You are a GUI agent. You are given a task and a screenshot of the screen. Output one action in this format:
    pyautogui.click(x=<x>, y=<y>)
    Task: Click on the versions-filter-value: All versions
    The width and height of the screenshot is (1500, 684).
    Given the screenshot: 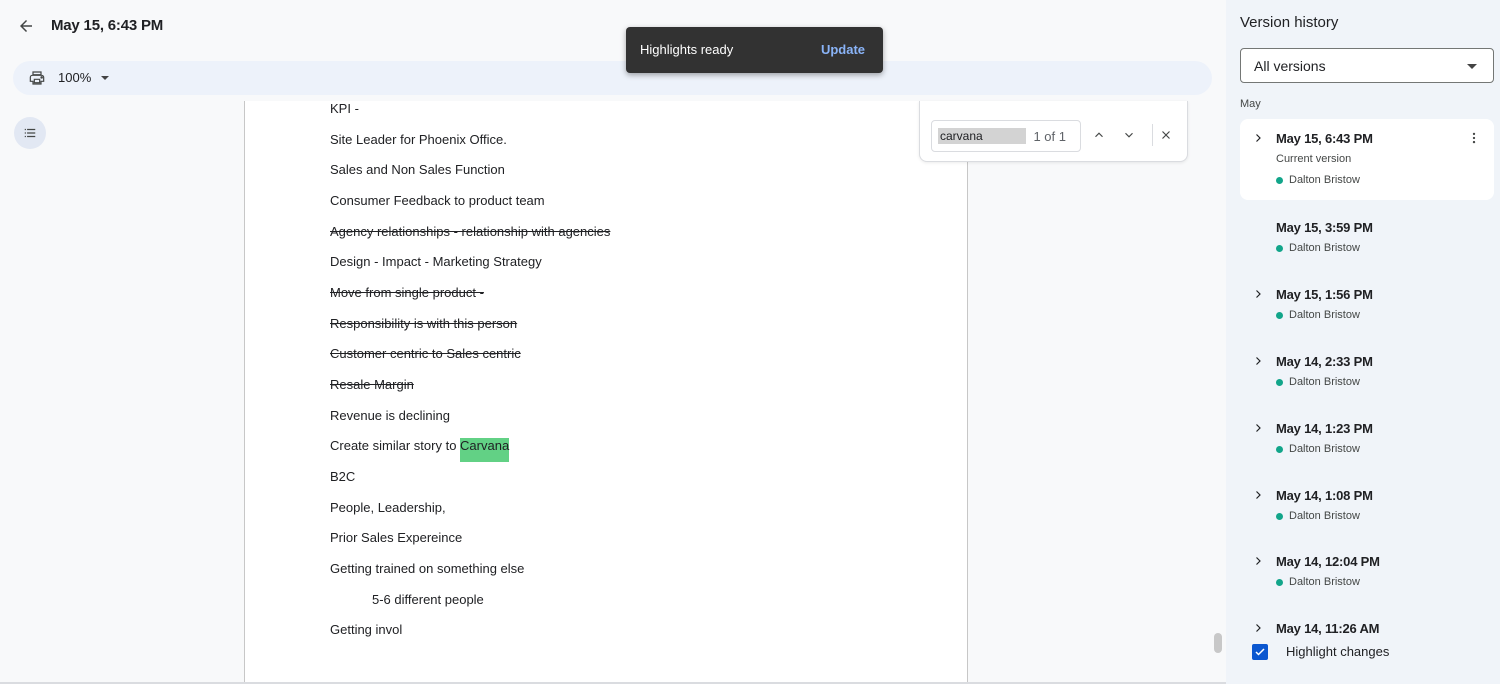 What is the action you would take?
    pyautogui.click(x=1290, y=66)
    